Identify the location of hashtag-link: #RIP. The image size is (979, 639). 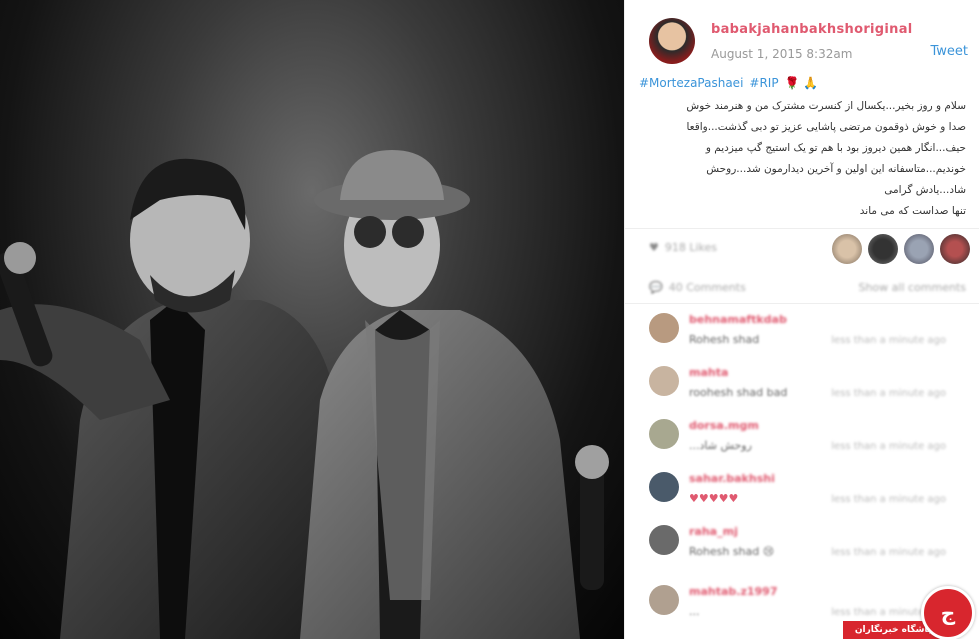
(763, 83).